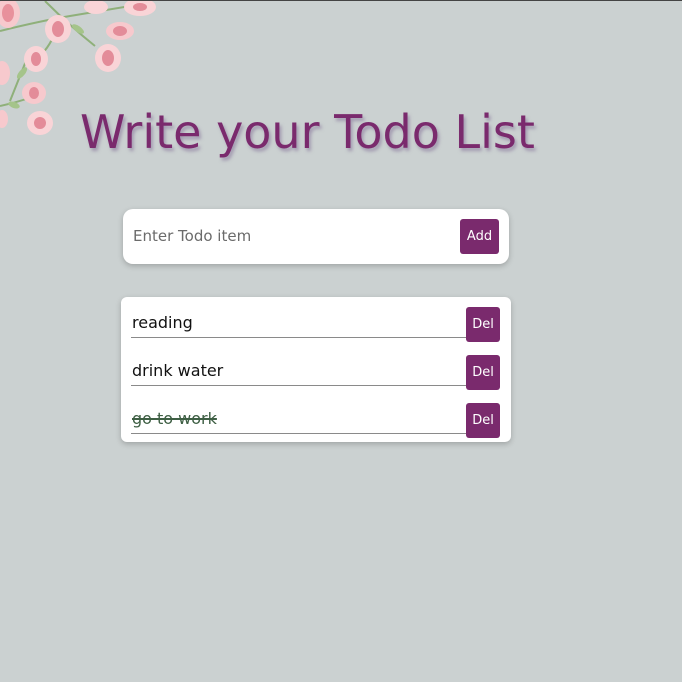  What do you see at coordinates (177, 370) in the screenshot?
I see `todo-item-text: drink water` at bounding box center [177, 370].